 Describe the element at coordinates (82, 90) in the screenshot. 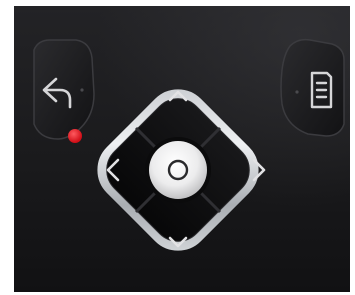

I see `back-dot-icon` at that location.